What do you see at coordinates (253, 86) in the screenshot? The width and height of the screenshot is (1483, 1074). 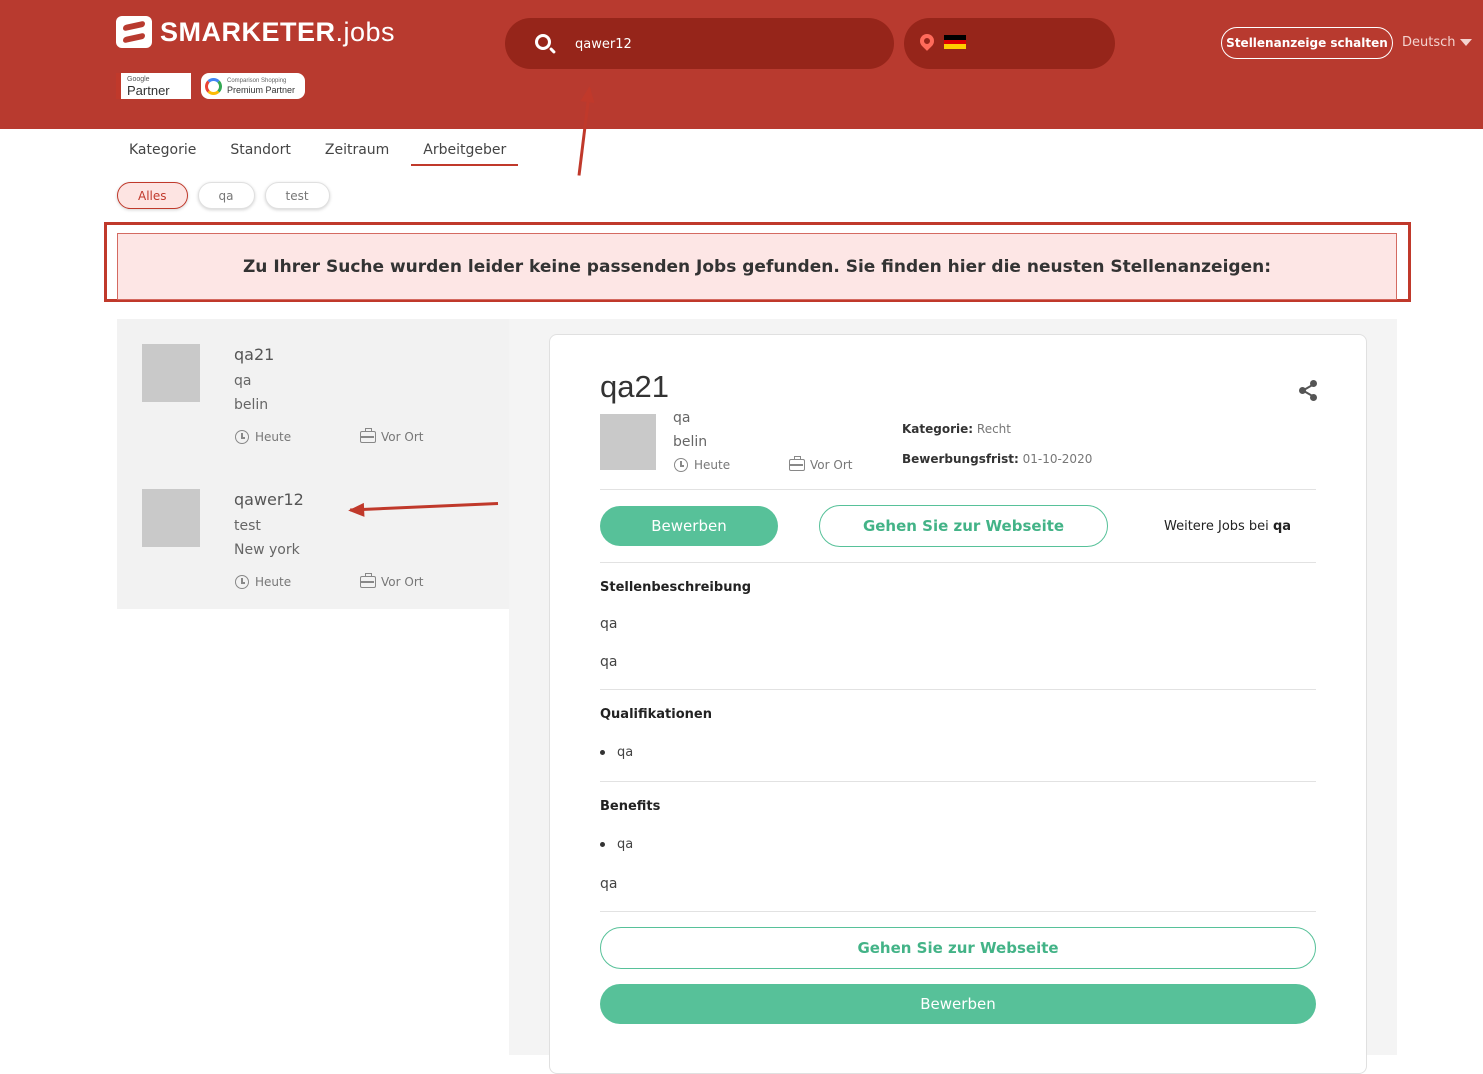 I see `premium-partner-badge: Comparison Shopping Premium Partner` at bounding box center [253, 86].